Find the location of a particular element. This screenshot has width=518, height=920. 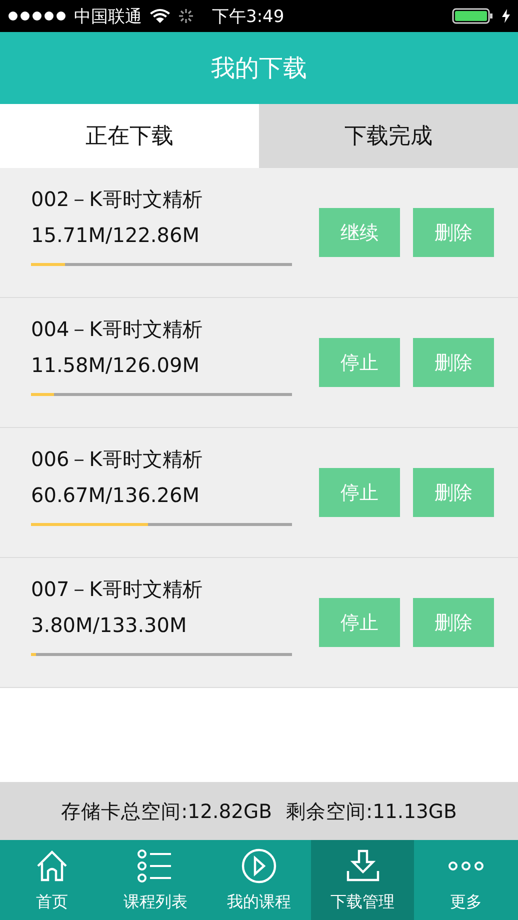

free-space: 剩余空间:11.13GB is located at coordinates (371, 811).